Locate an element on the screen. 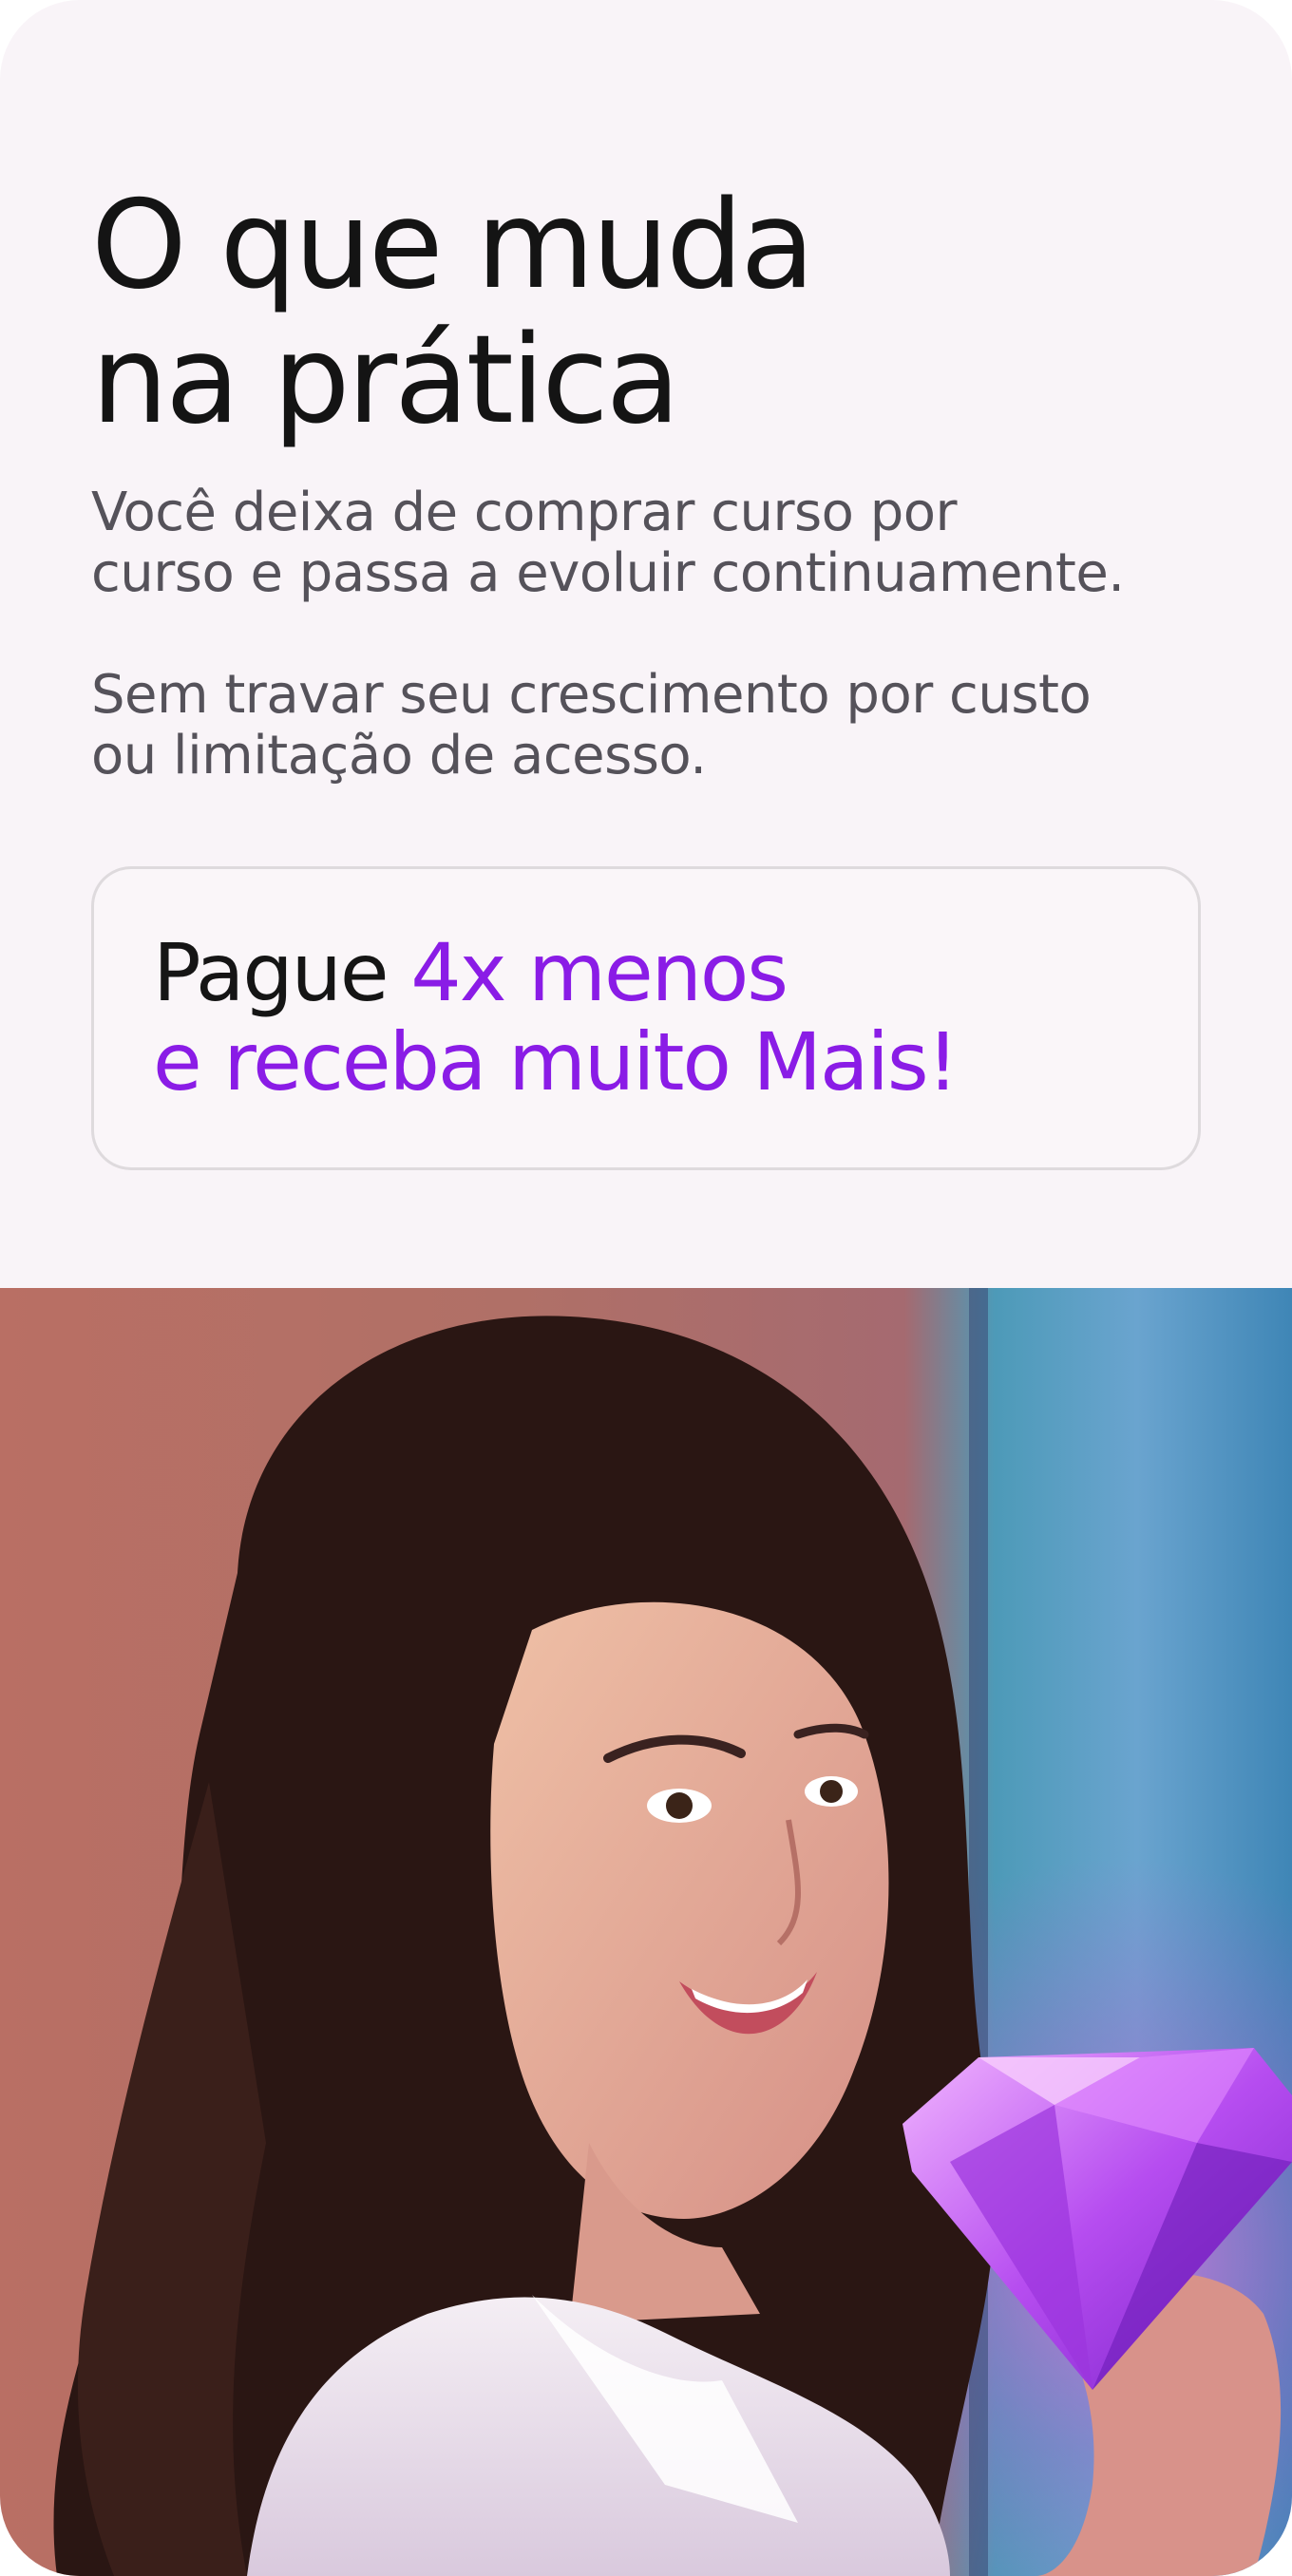 Image resolution: width=1292 pixels, height=2576 pixels. intro-paragraph-line2: curso e passa a evoluir continuamente. is located at coordinates (608, 573).